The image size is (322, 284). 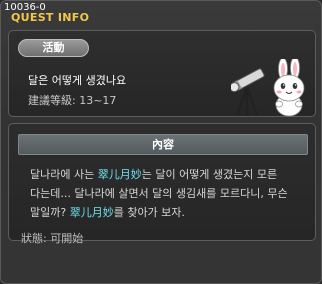 I want to click on description-text: 다는데... 달나라에 살면서 달의 생김새를 모르다니, 무슨, so click(x=159, y=193).